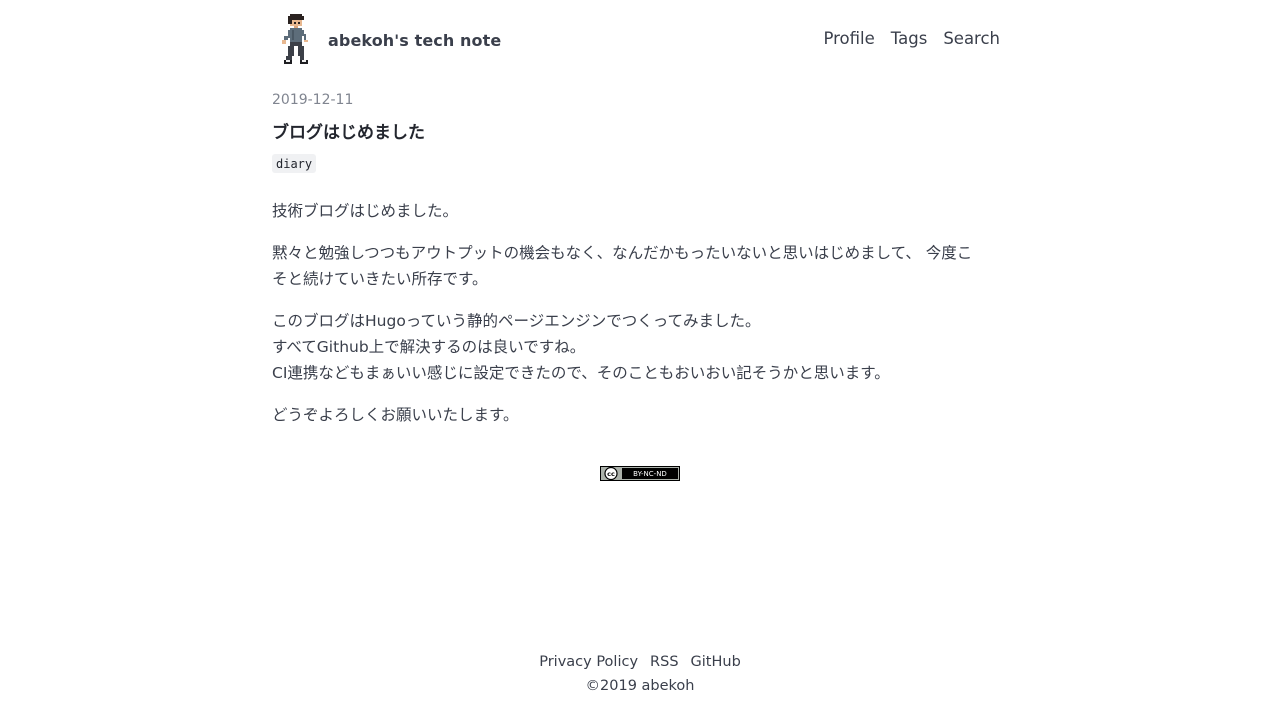  Describe the element at coordinates (650, 474) in the screenshot. I see `license-badge-text: BY-NC-ND` at that location.